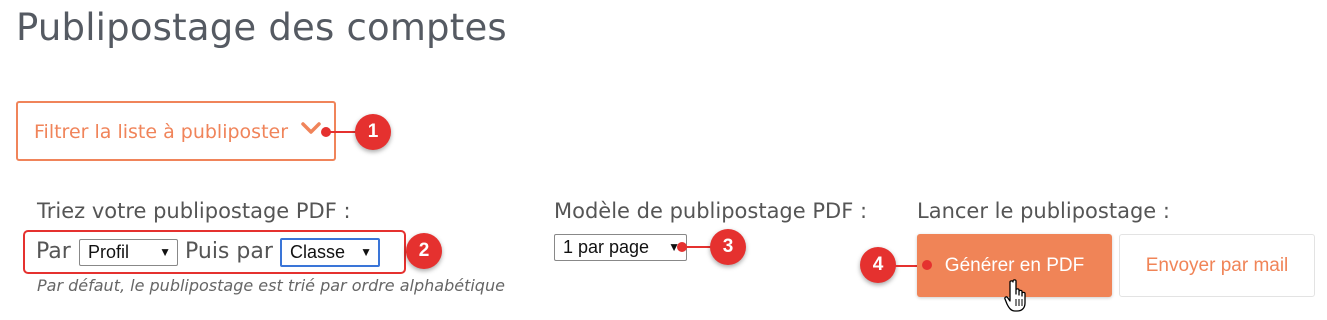 The height and width of the screenshot is (320, 1327). I want to click on sort-secondary-select: Classe ▼, so click(330, 252).